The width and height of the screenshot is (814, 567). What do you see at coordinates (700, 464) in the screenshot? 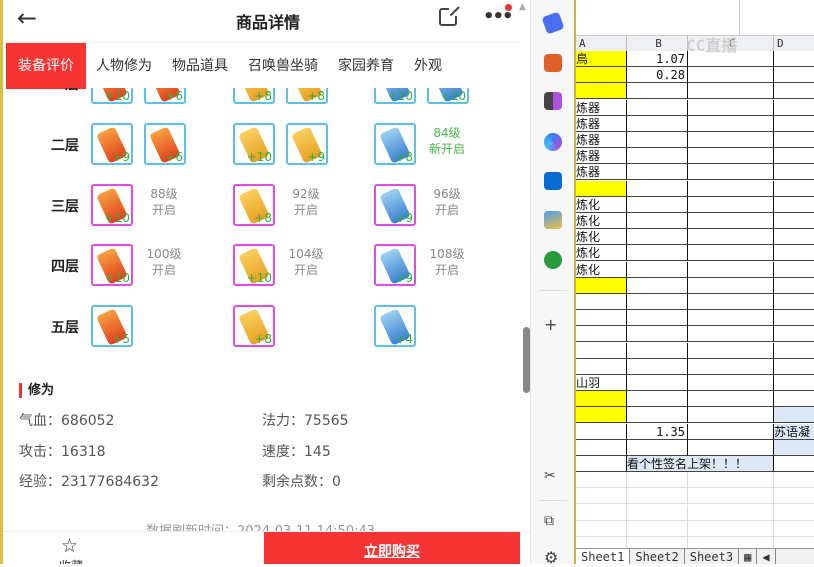
I see `cell-b: 看个性签名上架！！！` at bounding box center [700, 464].